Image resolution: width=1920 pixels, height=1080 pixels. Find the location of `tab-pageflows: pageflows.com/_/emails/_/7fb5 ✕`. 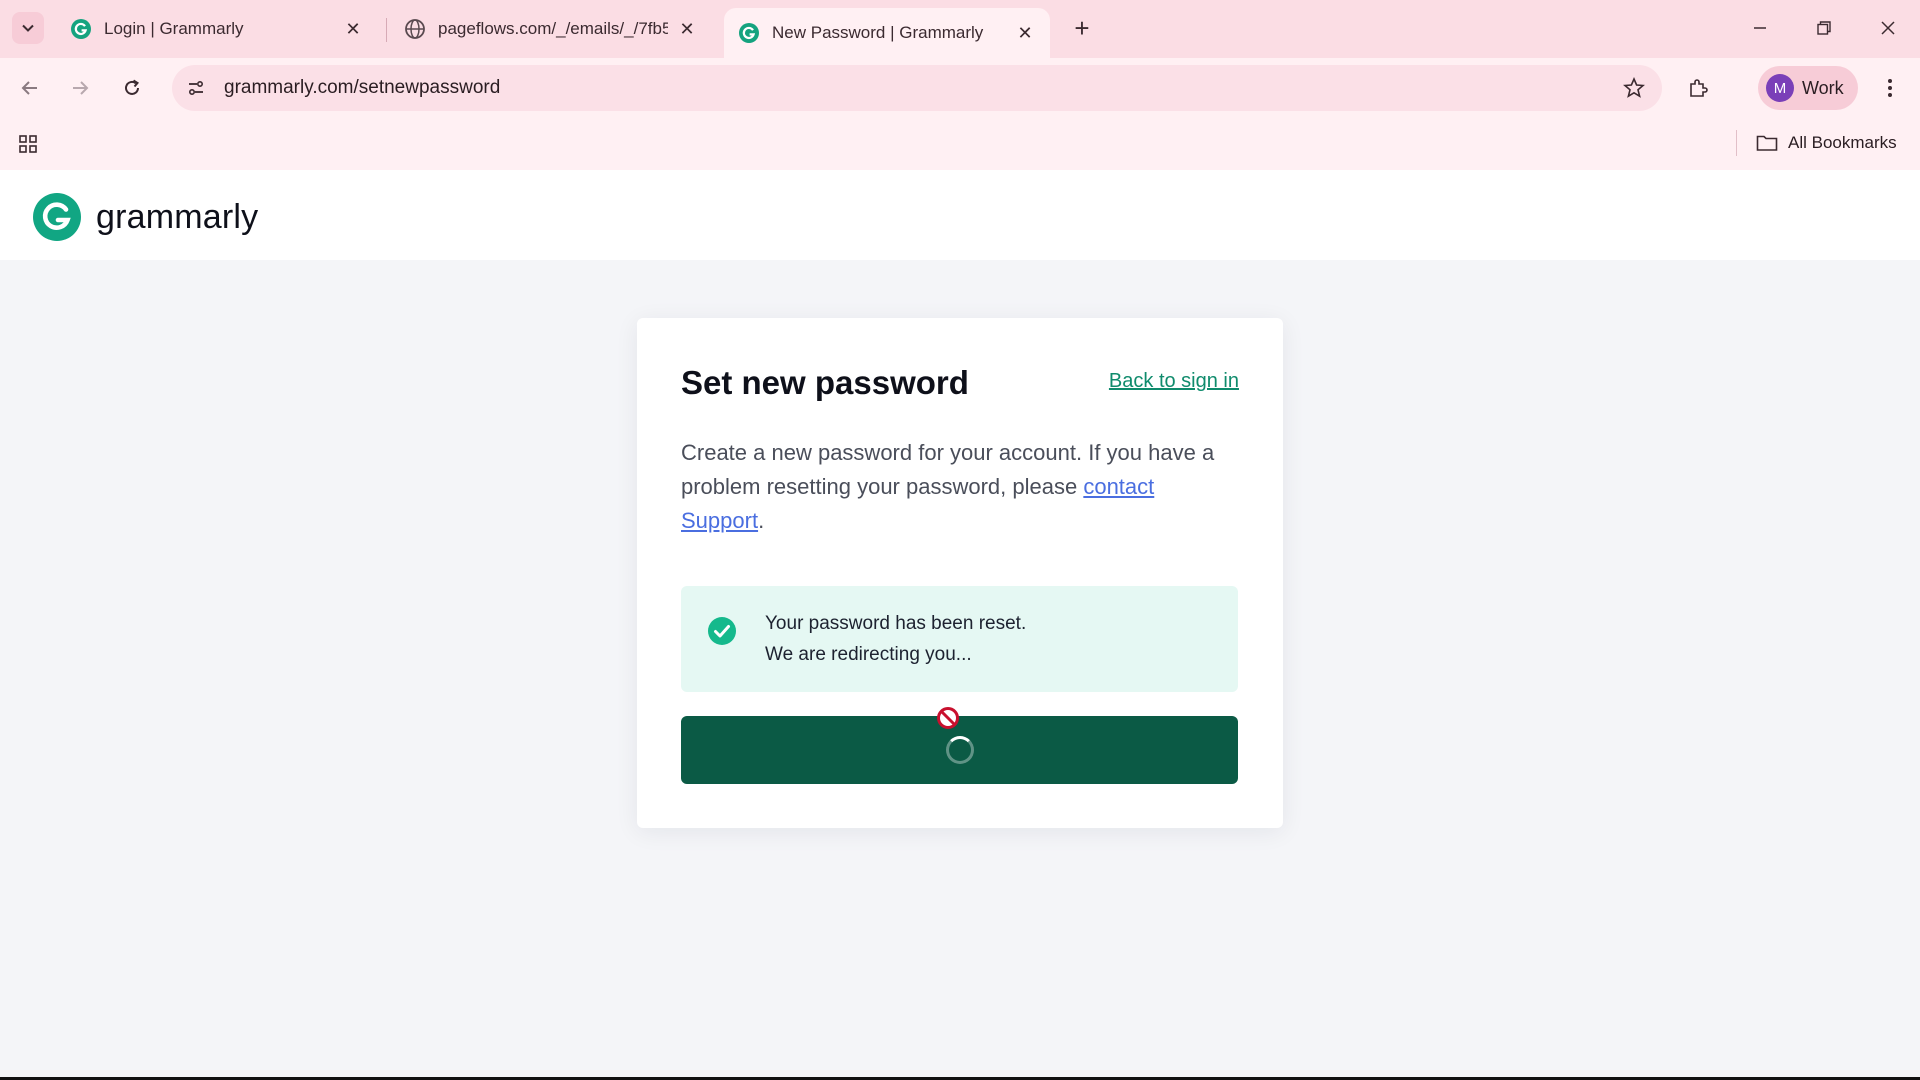

tab-pageflows: pageflows.com/_/emails/_/7fb5 ✕ is located at coordinates (551, 29).